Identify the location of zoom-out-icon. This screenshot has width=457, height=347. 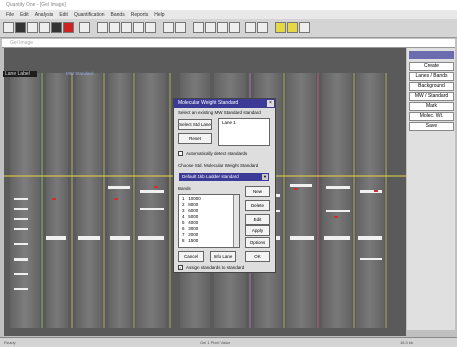
(138, 27).